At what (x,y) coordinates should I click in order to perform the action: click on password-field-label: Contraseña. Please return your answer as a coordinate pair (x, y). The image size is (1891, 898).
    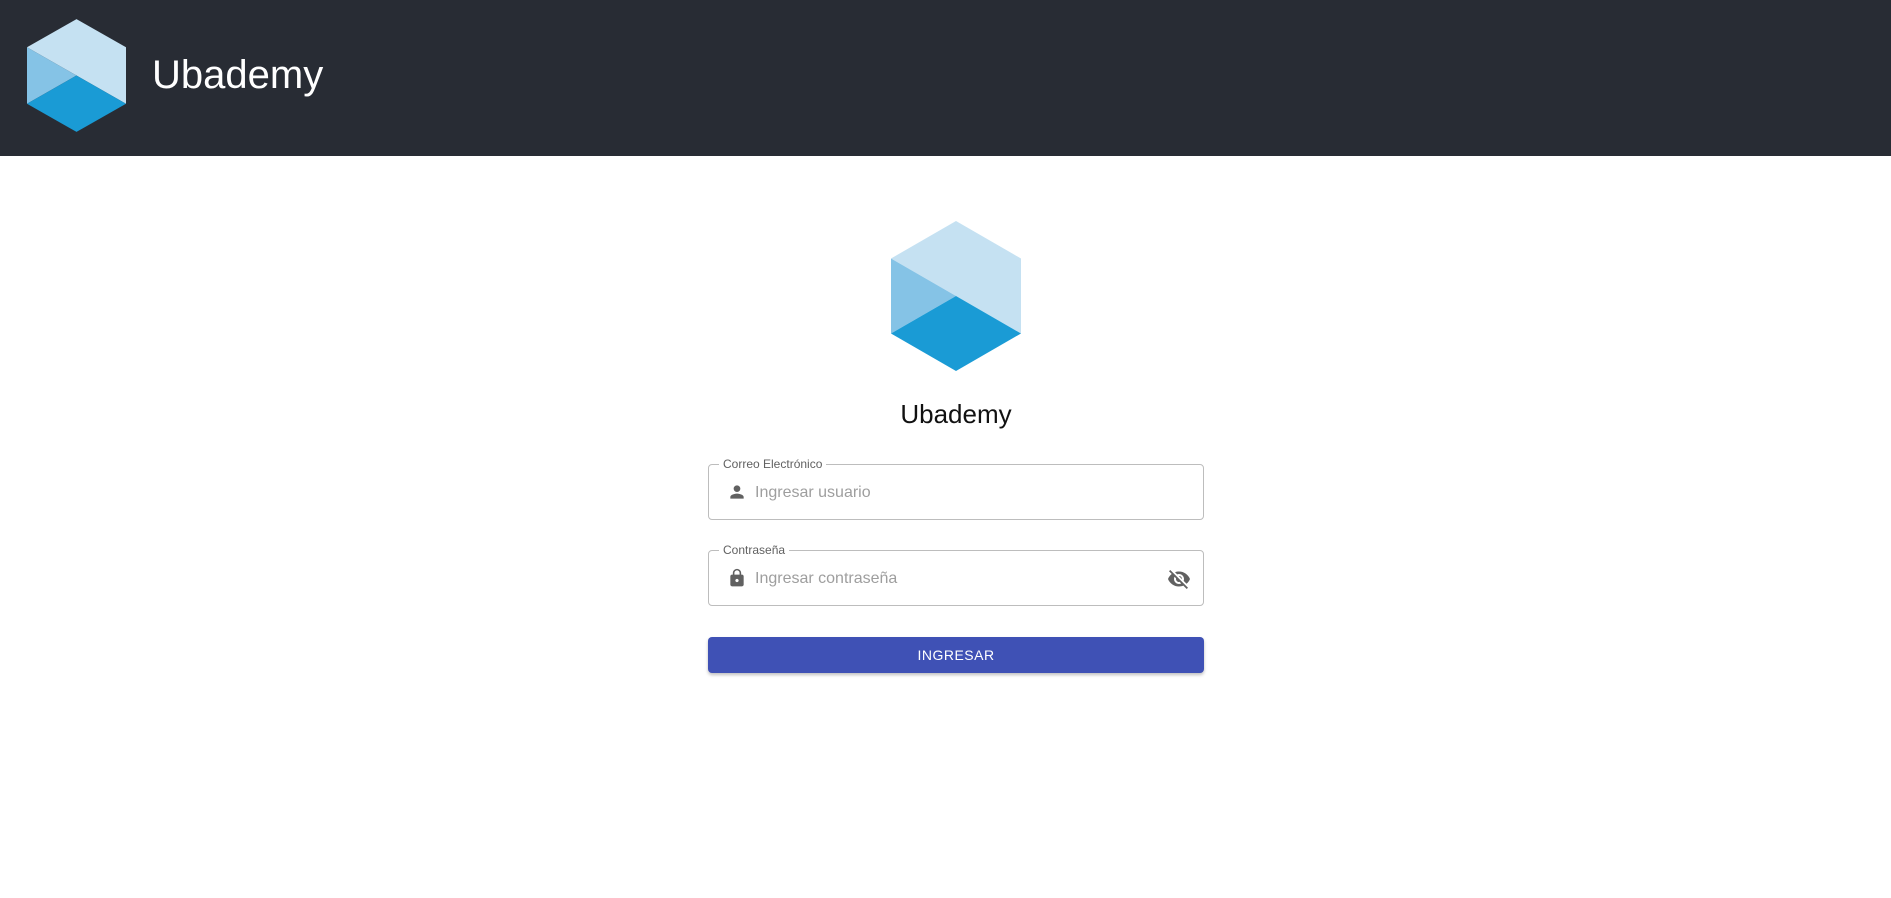
    Looking at the image, I should click on (754, 550).